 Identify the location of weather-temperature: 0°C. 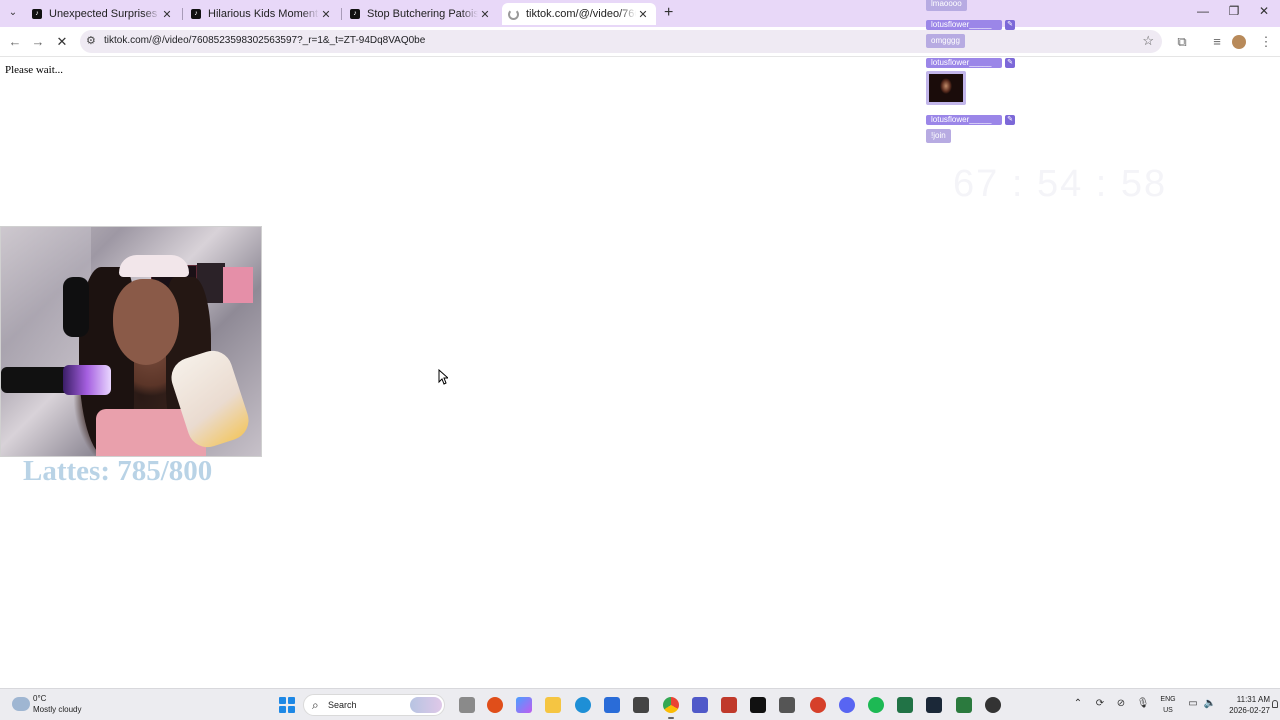
(39, 698).